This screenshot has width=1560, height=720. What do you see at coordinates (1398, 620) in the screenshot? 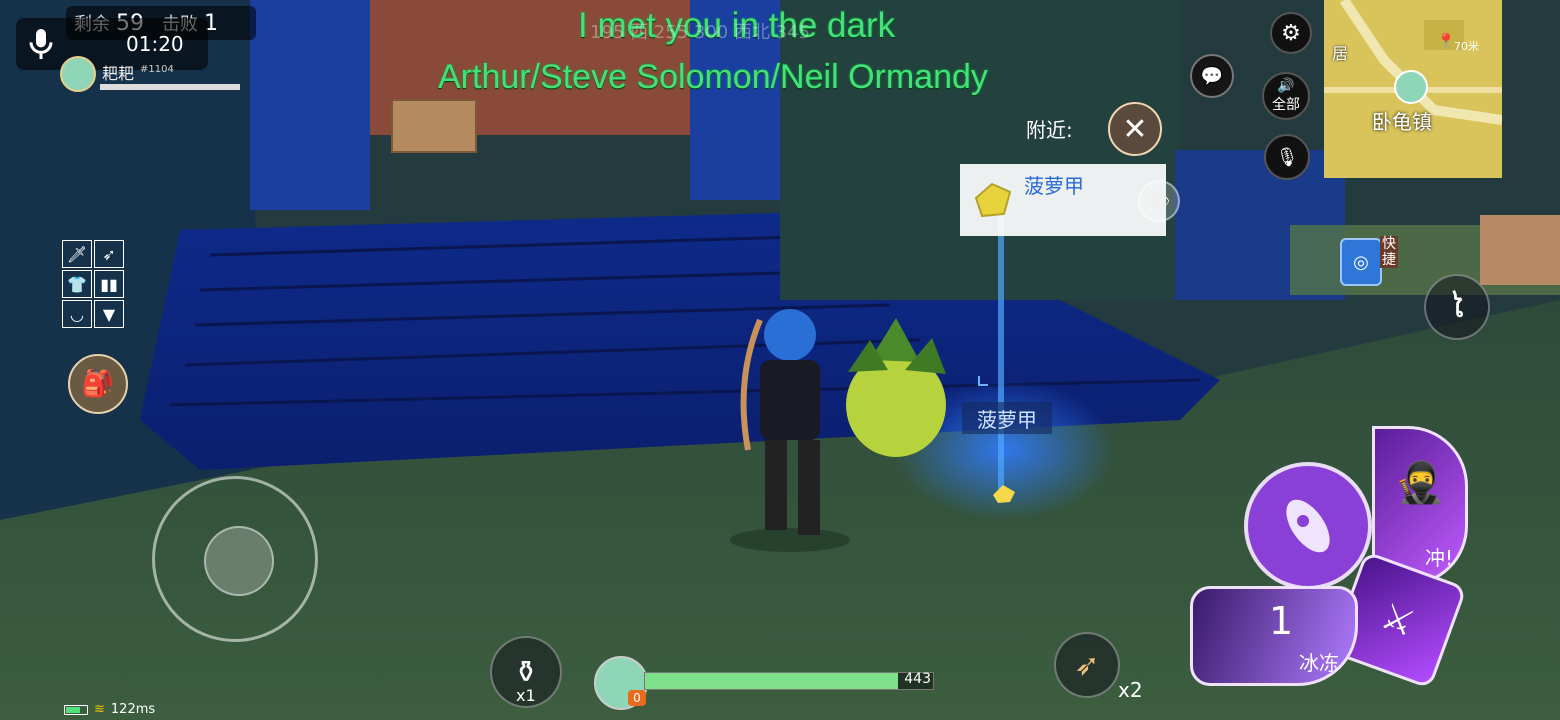
I see `ninja-strike-icon: ⚔` at bounding box center [1398, 620].